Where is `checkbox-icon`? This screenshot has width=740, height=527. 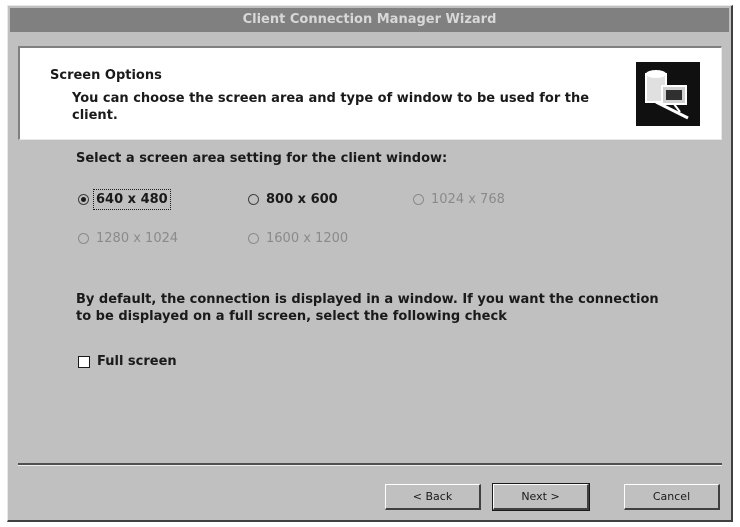
checkbox-icon is located at coordinates (84, 361).